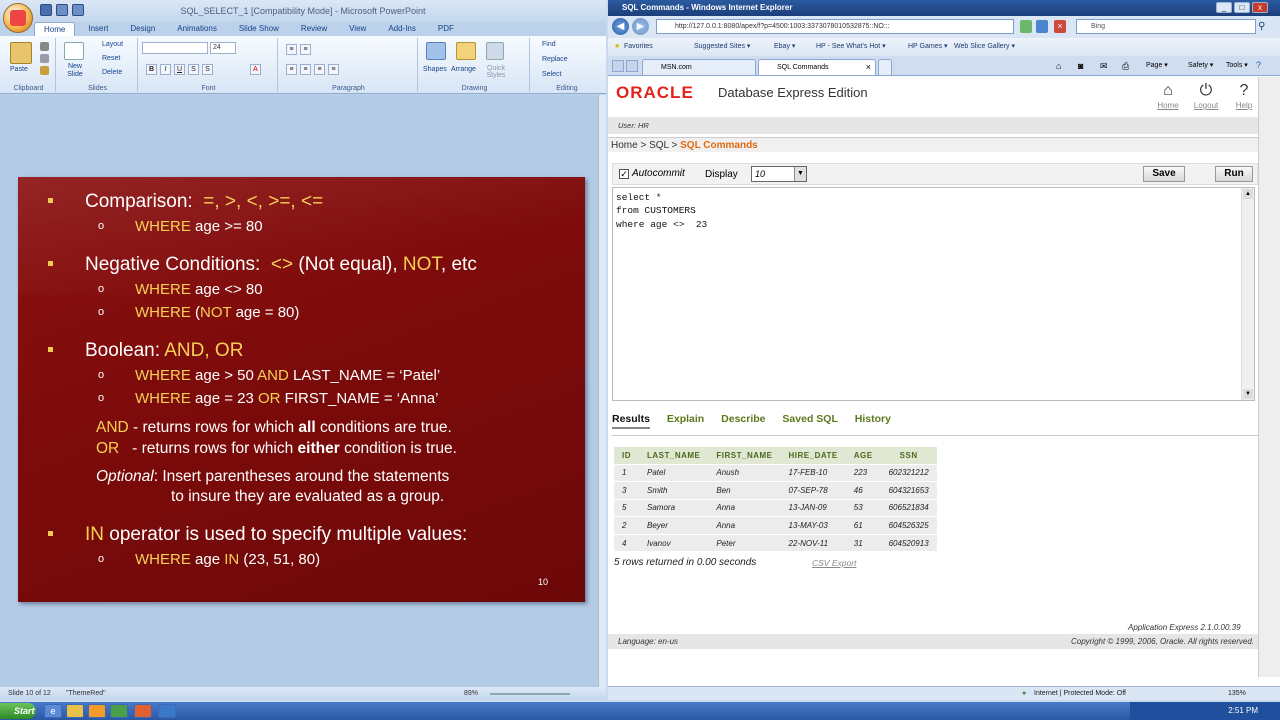  What do you see at coordinates (167, 711) in the screenshot?
I see `app-taskbar-icon` at bounding box center [167, 711].